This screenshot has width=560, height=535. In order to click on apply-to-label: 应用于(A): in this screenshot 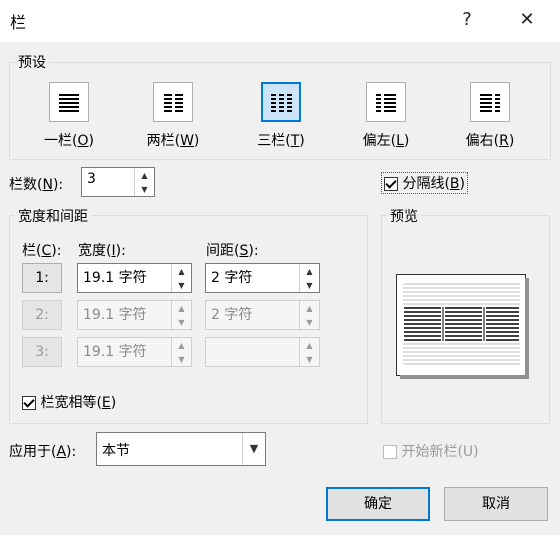, I will do `click(43, 452)`.